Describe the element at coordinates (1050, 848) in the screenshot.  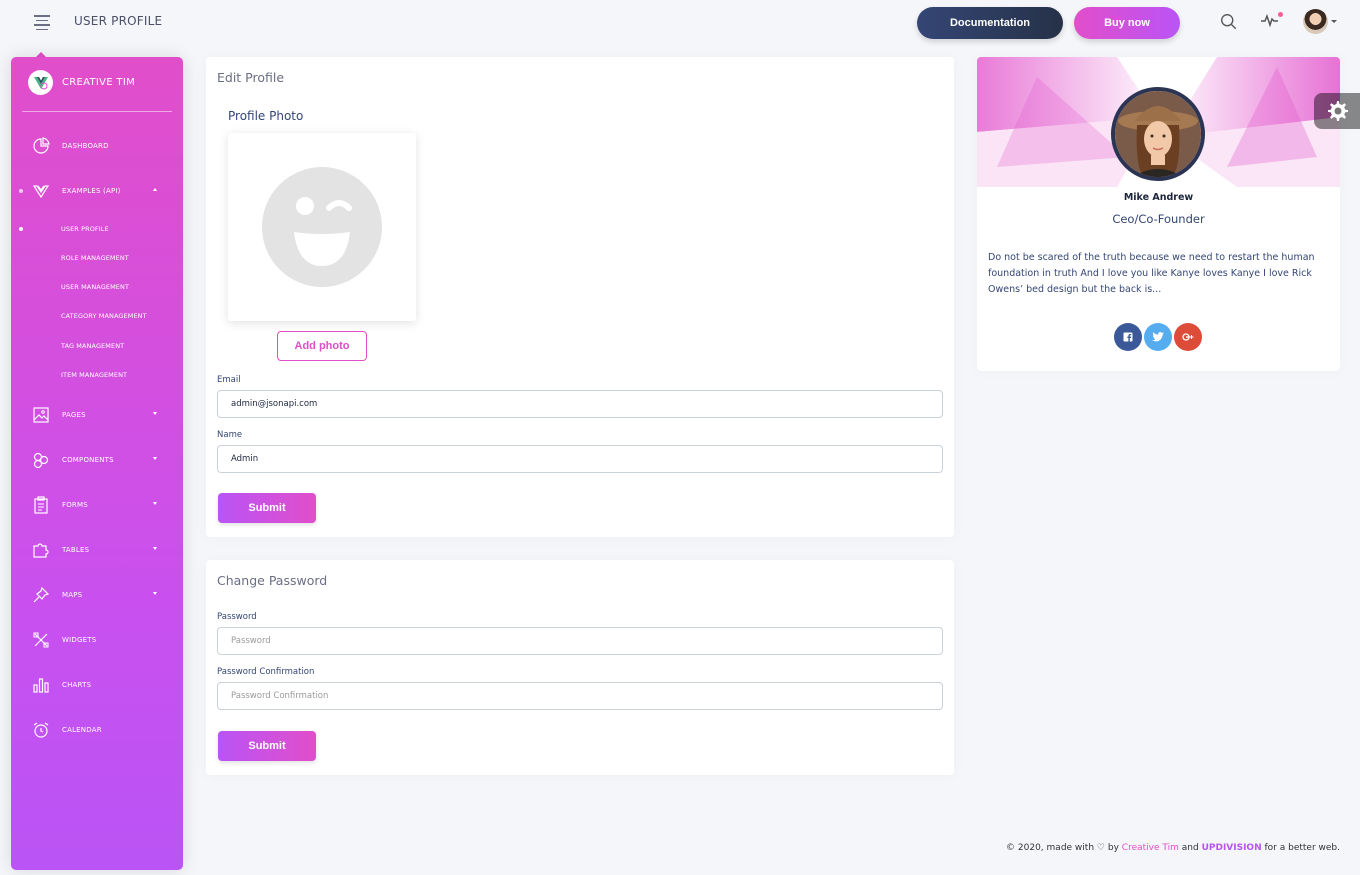
I see `footer-prefix: © 2020, made with` at that location.